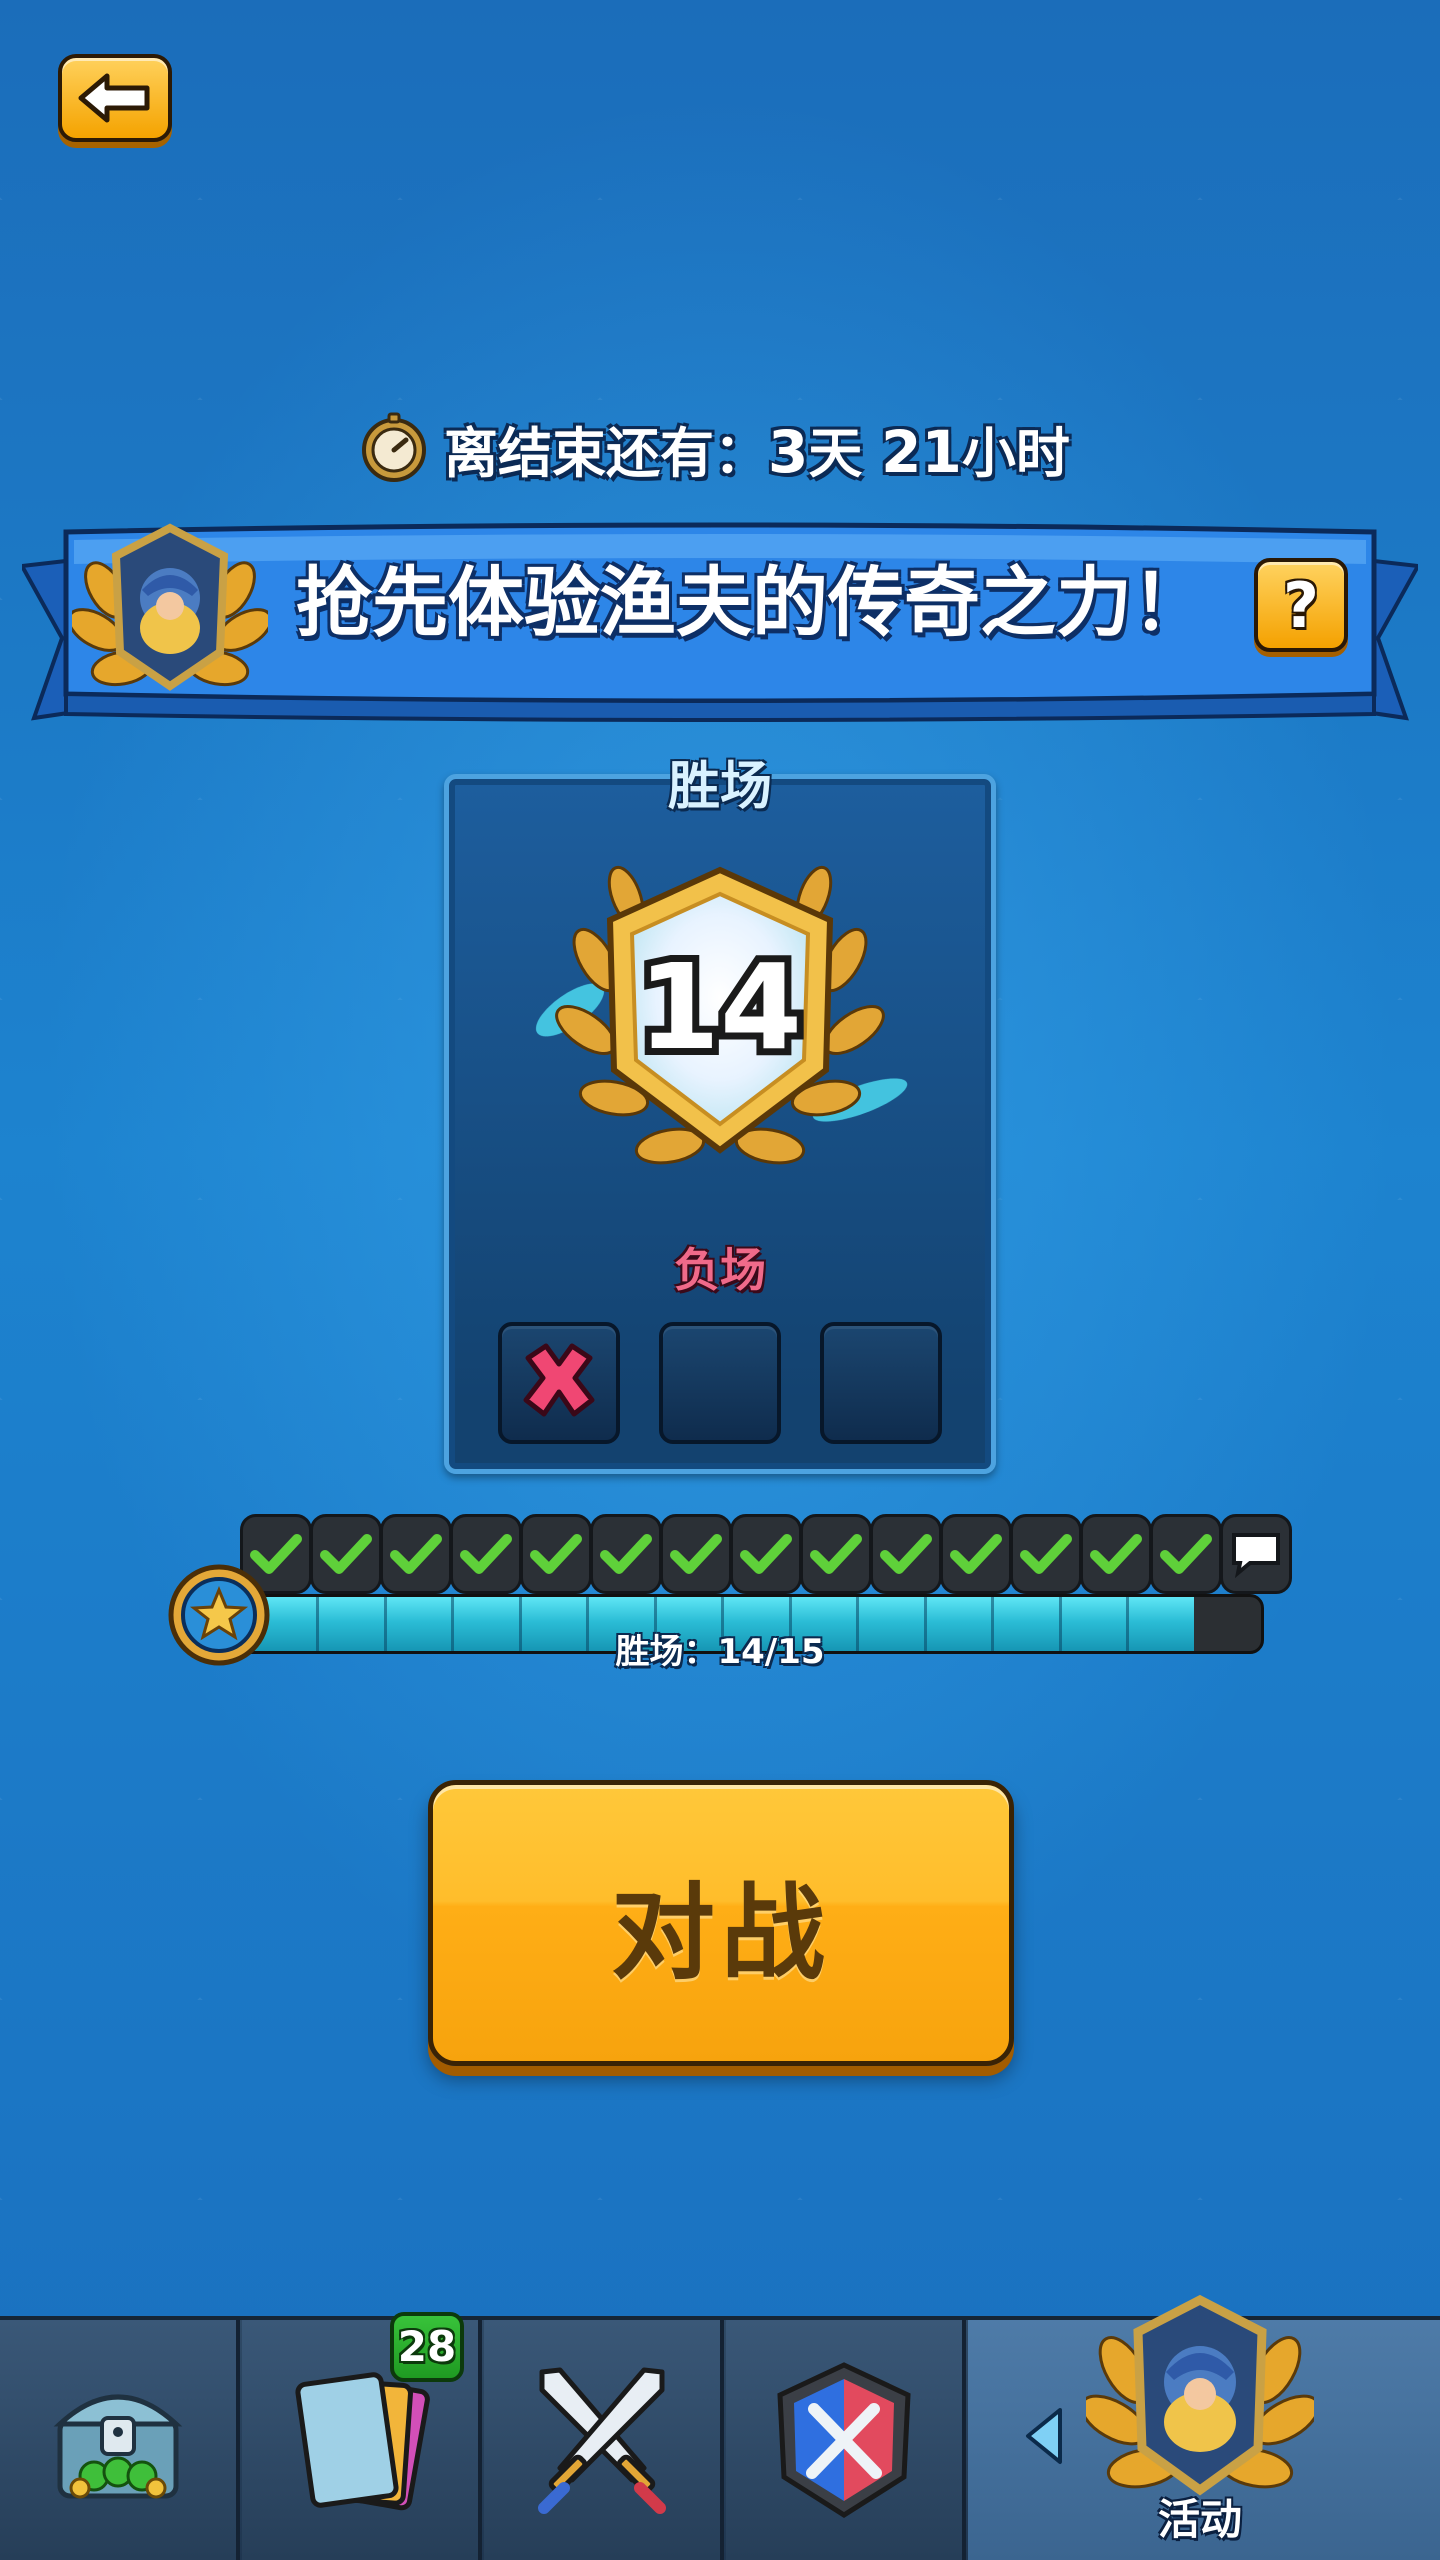  Describe the element at coordinates (118, 2446) in the screenshot. I see `treasure-chest-icon` at that location.